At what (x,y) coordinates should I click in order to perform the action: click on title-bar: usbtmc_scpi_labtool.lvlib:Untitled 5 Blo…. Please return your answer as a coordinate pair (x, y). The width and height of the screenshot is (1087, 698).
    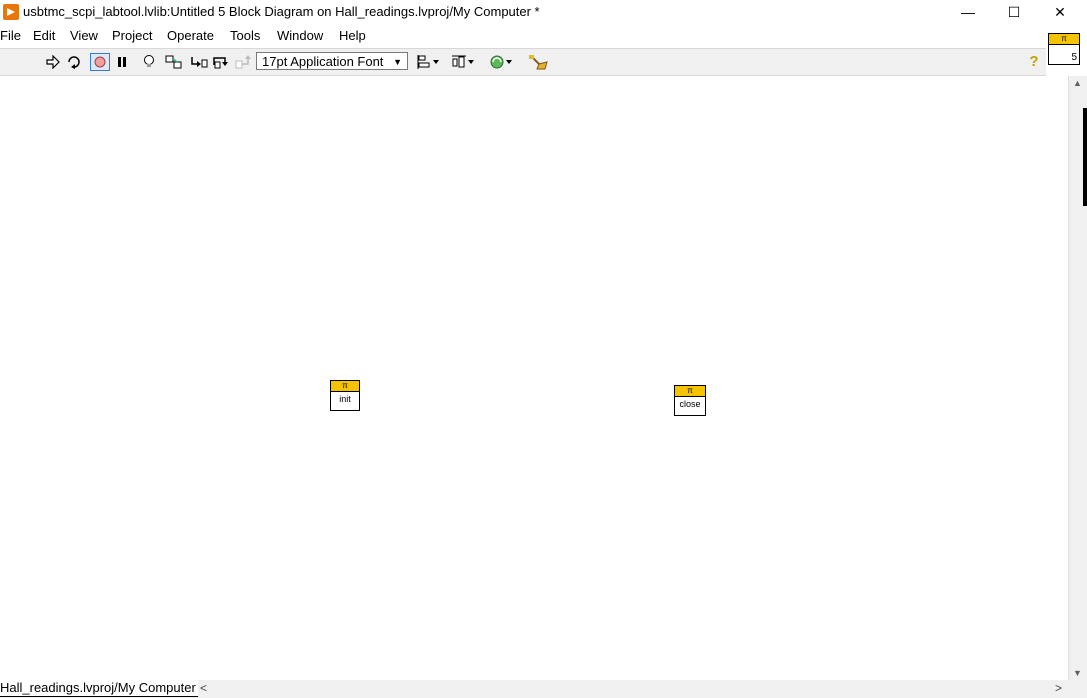
    Looking at the image, I should click on (543, 12).